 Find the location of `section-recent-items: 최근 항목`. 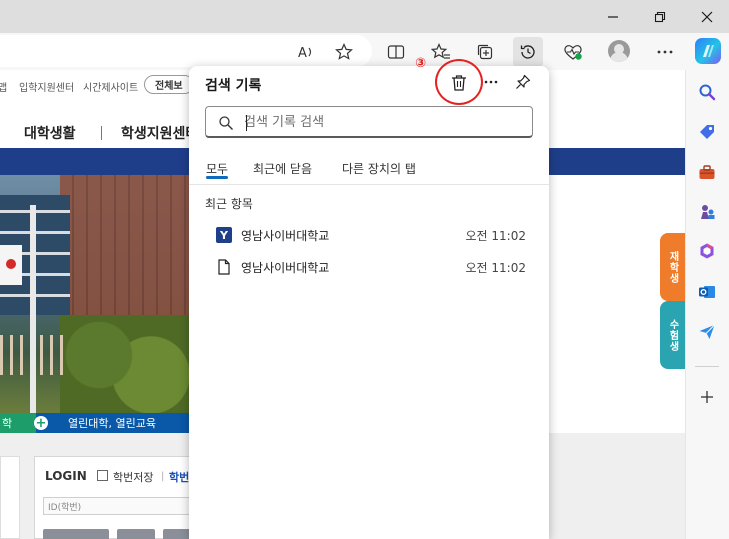

section-recent-items: 최근 항목 is located at coordinates (229, 204).